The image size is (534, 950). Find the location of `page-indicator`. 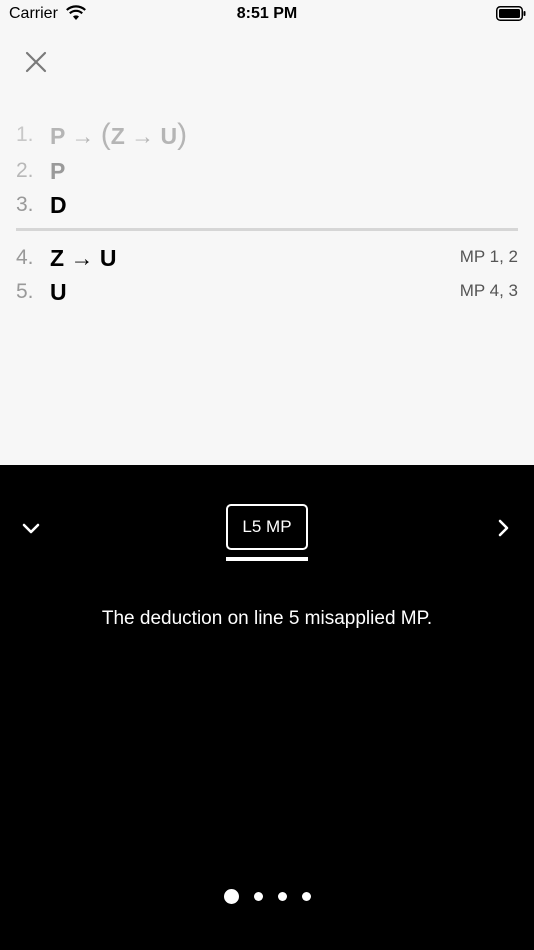

page-indicator is located at coordinates (267, 896).